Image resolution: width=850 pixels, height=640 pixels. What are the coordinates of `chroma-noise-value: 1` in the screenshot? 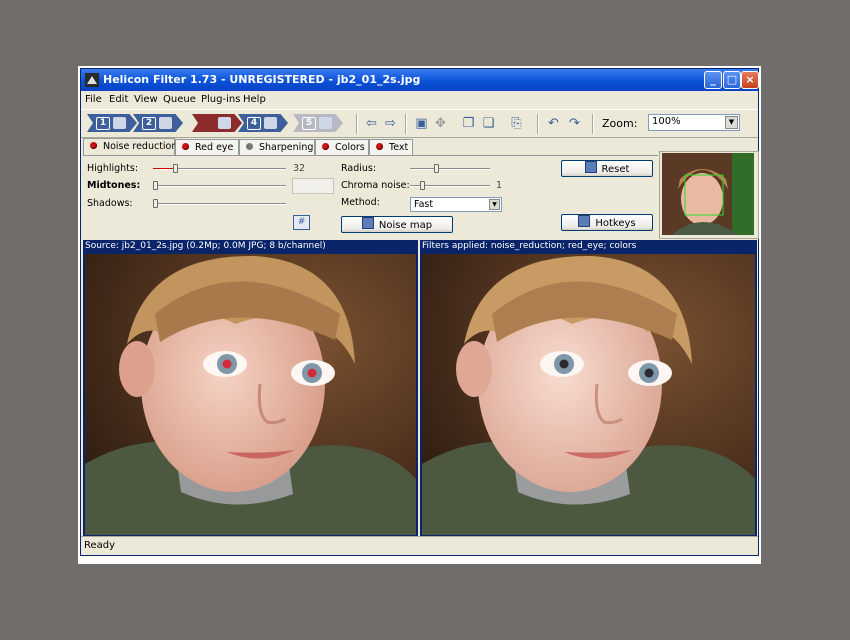 It's located at (499, 185).